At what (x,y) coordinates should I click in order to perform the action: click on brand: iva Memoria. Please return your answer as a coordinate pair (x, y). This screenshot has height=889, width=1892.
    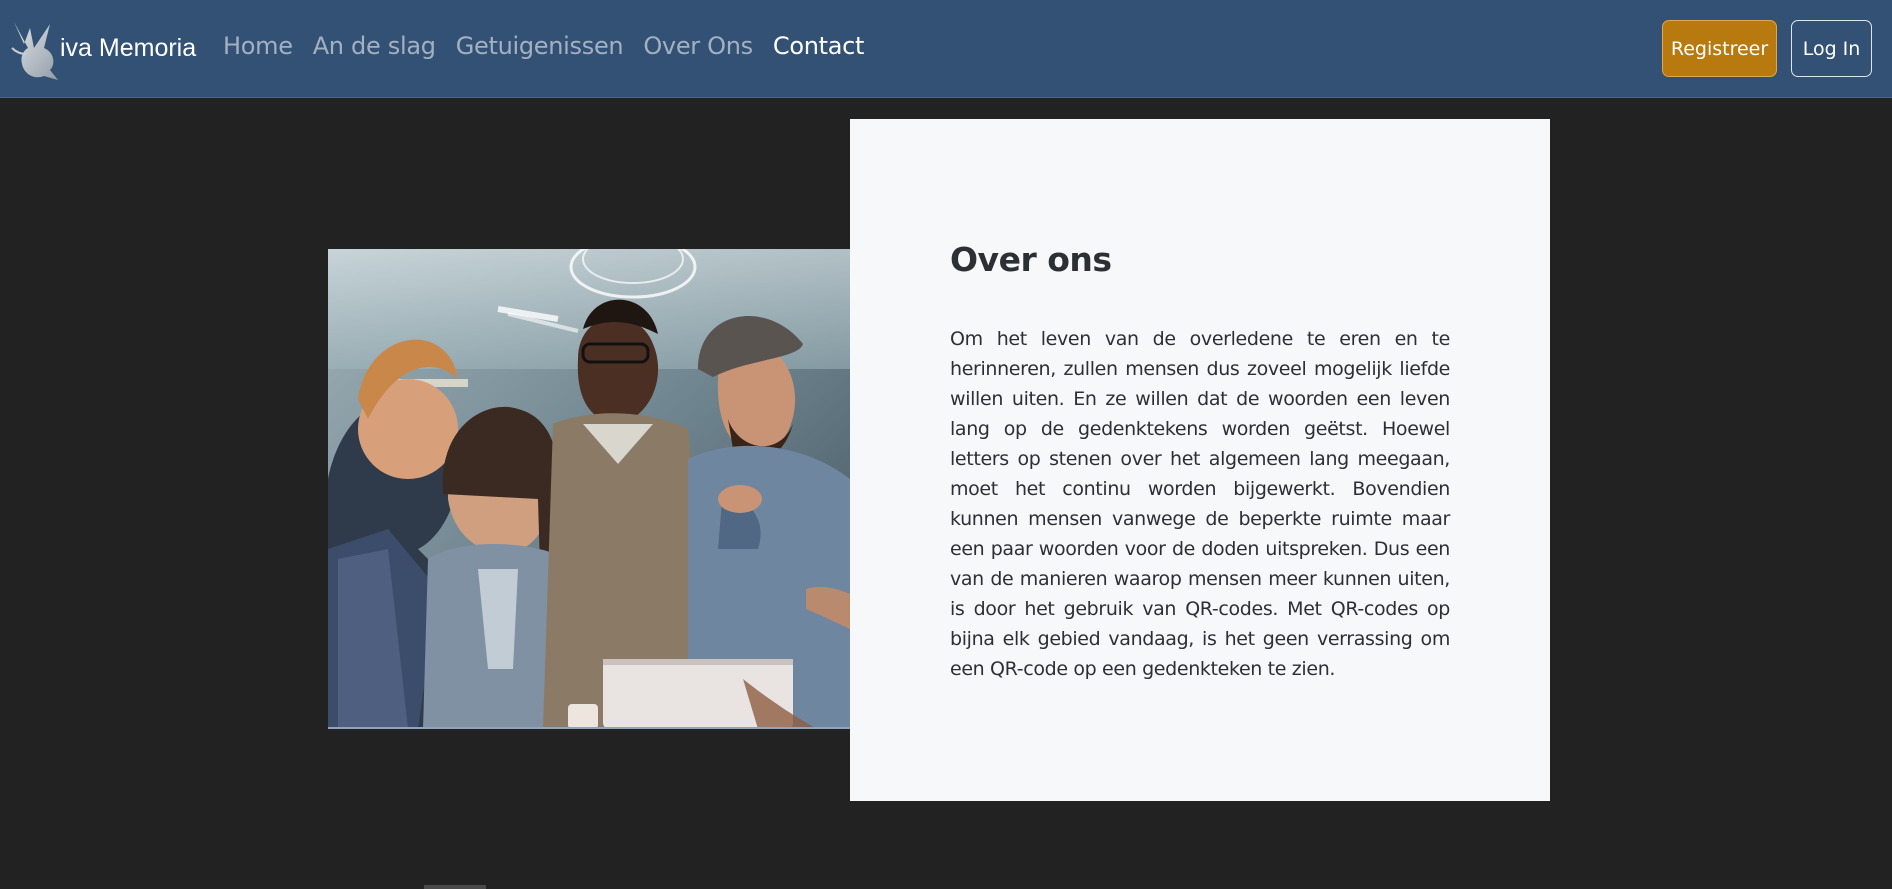
    Looking at the image, I should click on (103, 51).